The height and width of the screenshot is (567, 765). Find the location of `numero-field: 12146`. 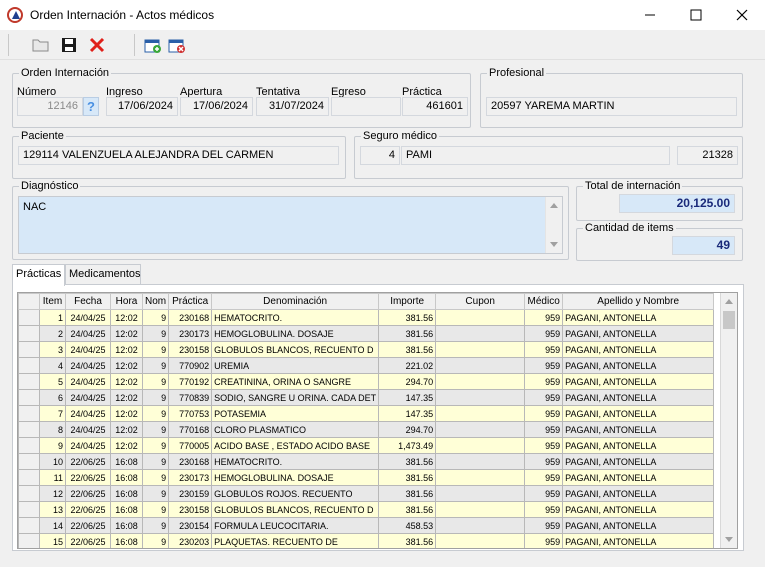

numero-field: 12146 is located at coordinates (50, 106).